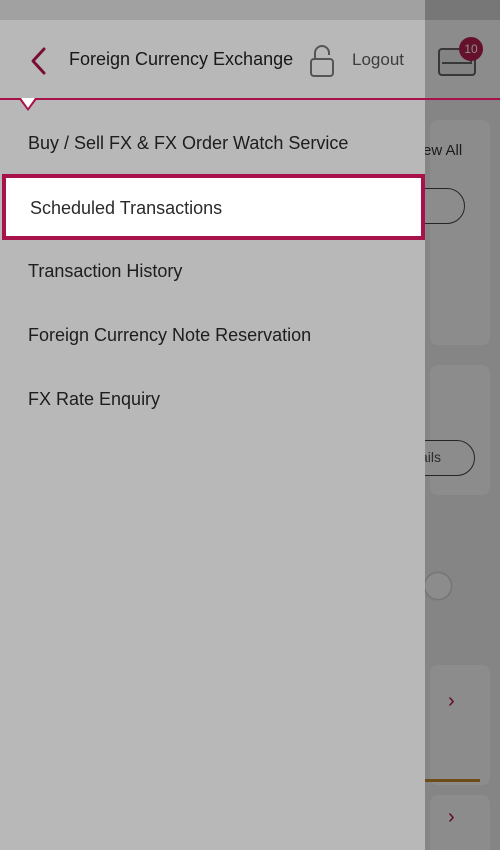 The width and height of the screenshot is (500, 850). I want to click on menu-item-currency-note-reservation: Foreign Currency Note Reservation, so click(212, 336).